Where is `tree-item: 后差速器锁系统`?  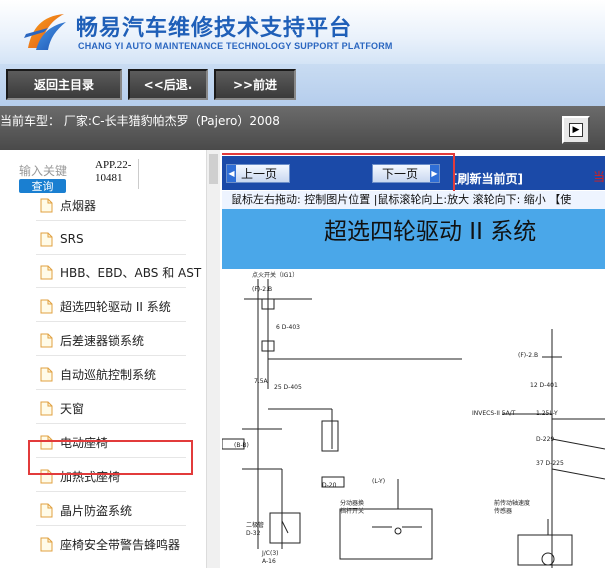 tree-item: 后差速器锁系统 is located at coordinates (92, 340).